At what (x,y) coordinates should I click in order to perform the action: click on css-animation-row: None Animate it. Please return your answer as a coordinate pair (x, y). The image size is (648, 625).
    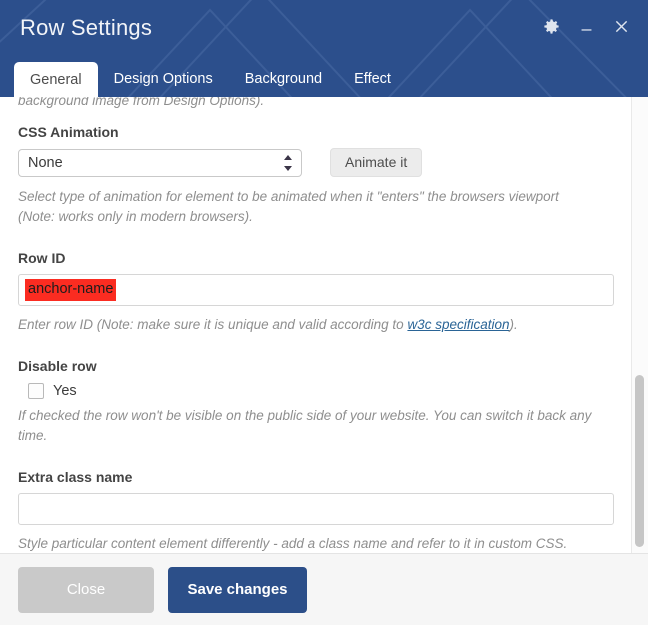
    Looking at the image, I should click on (315, 162).